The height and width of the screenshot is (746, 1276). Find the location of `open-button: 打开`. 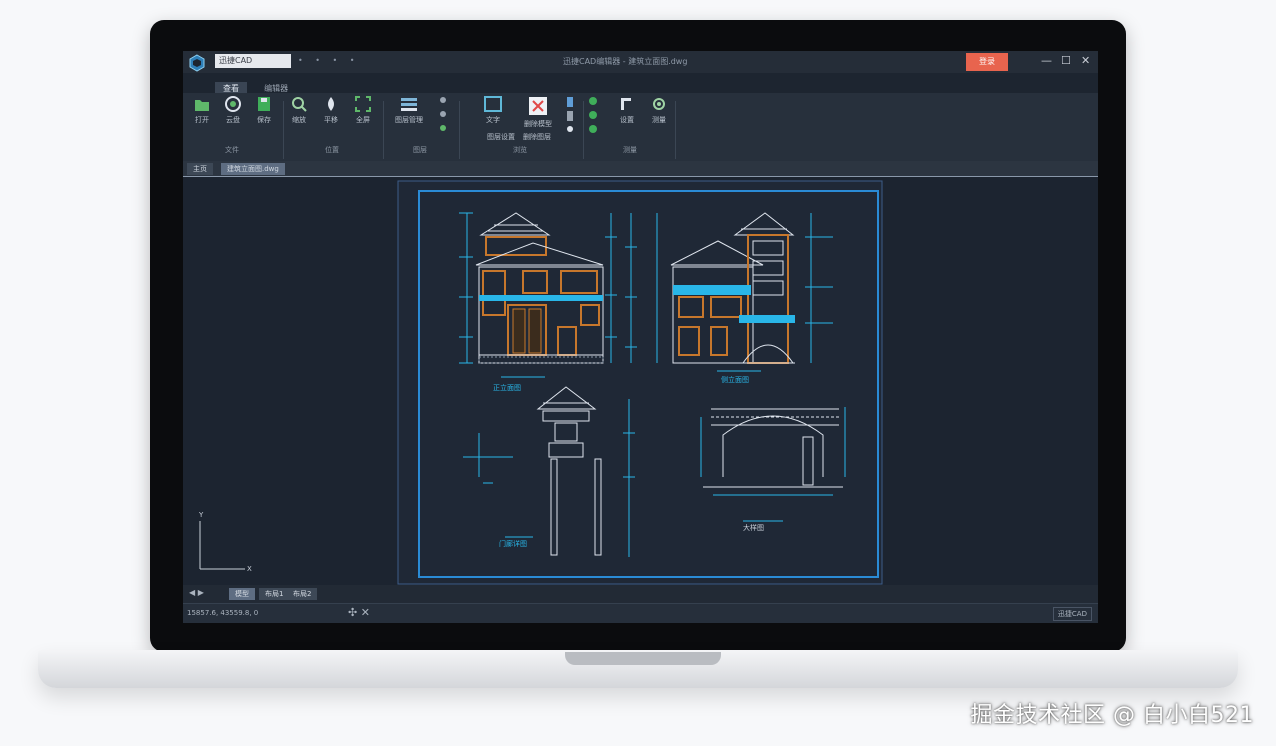

open-button: 打开 is located at coordinates (202, 110).